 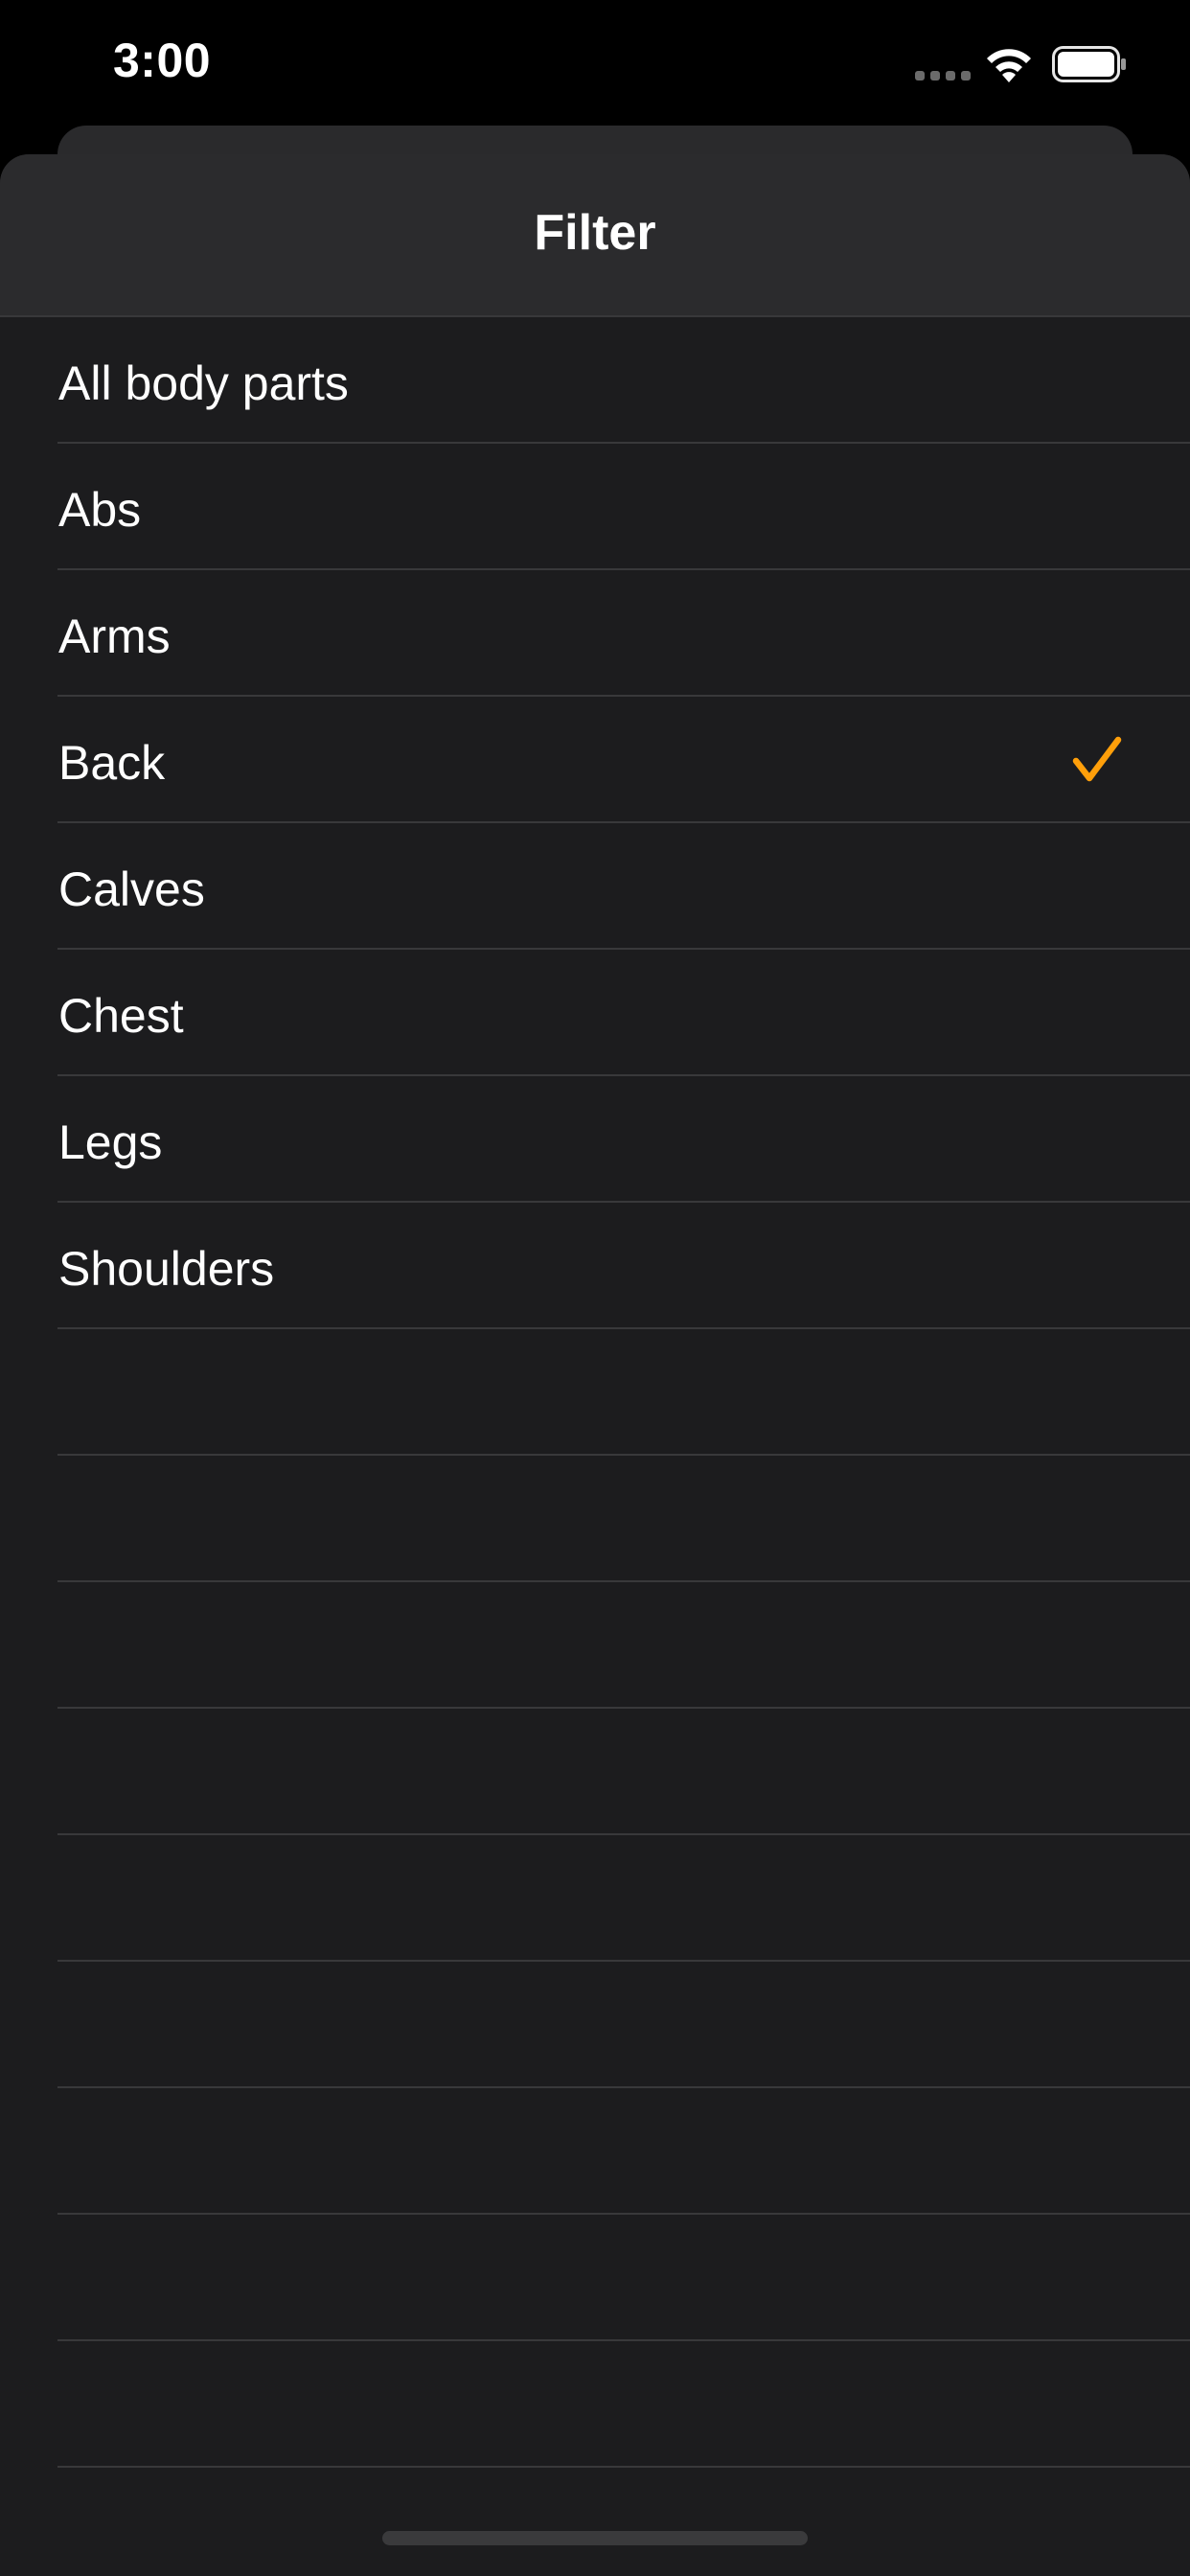 I want to click on filter-row-label: All body parts, so click(x=203, y=383).